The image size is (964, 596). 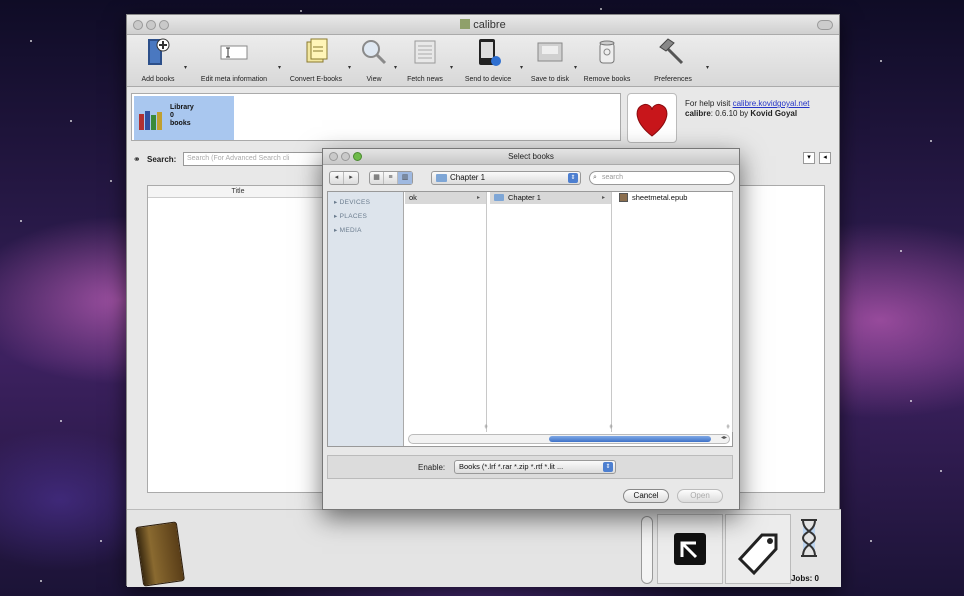 I want to click on scrollbar-thumb, so click(x=630, y=439).